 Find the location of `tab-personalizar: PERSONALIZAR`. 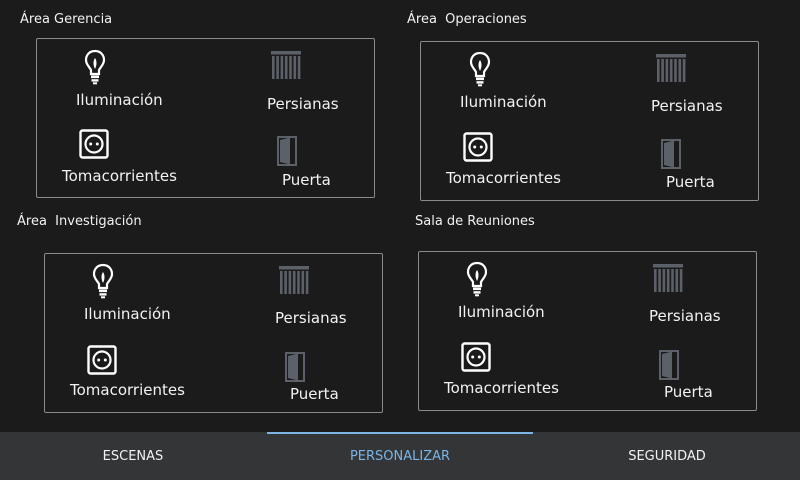

tab-personalizar: PERSONALIZAR is located at coordinates (400, 456).